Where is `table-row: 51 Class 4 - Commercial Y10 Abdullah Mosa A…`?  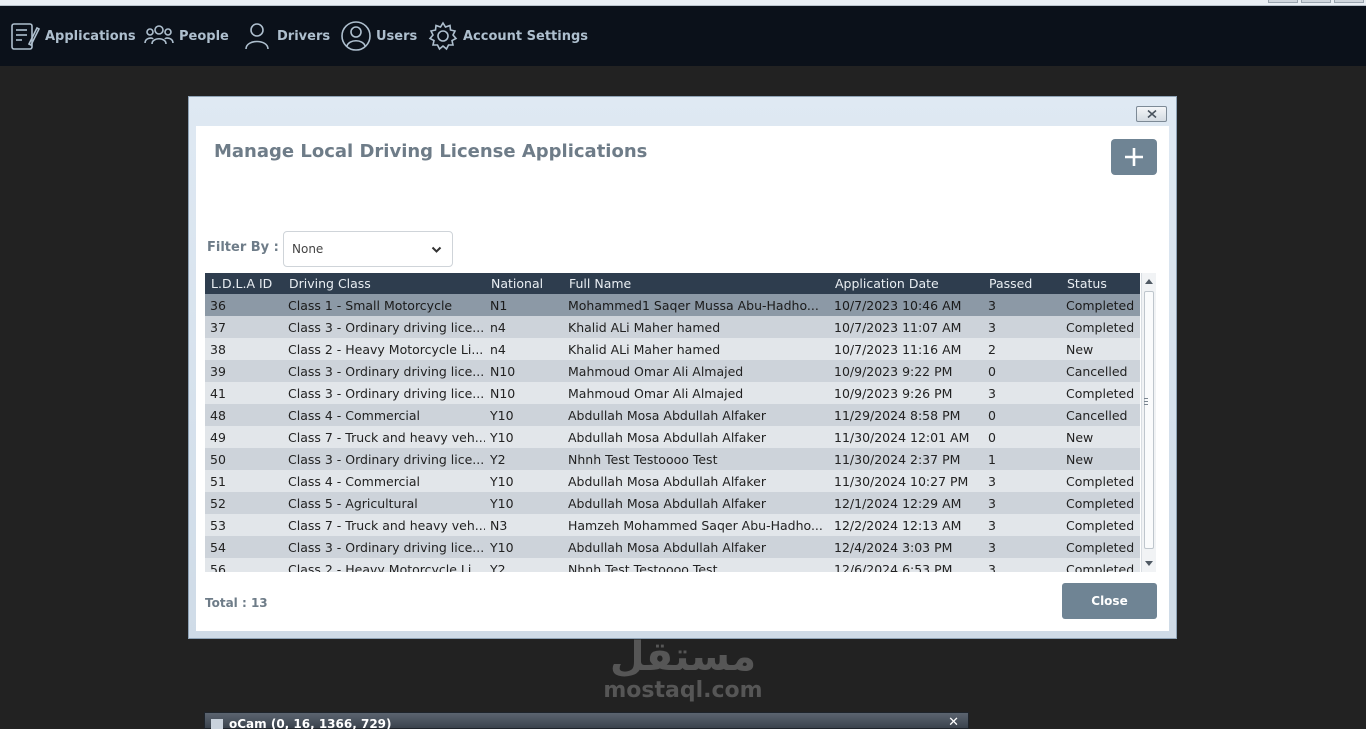 table-row: 51 Class 4 - Commercial Y10 Abdullah Mosa A… is located at coordinates (672, 481).